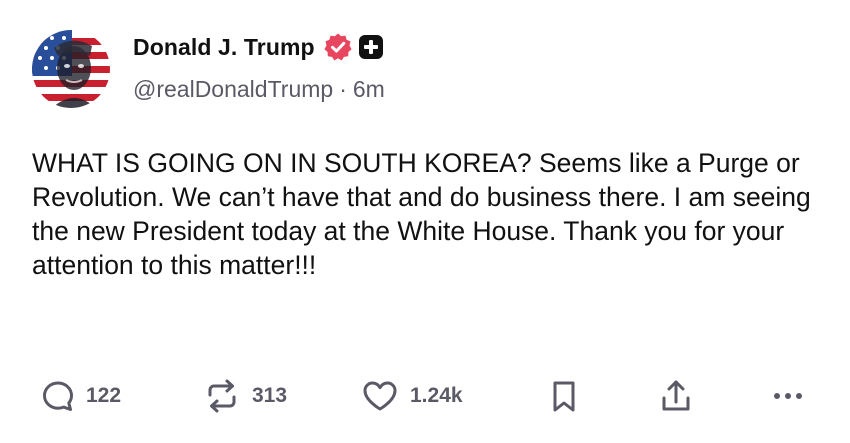  I want to click on verified-badge-icon, so click(338, 47).